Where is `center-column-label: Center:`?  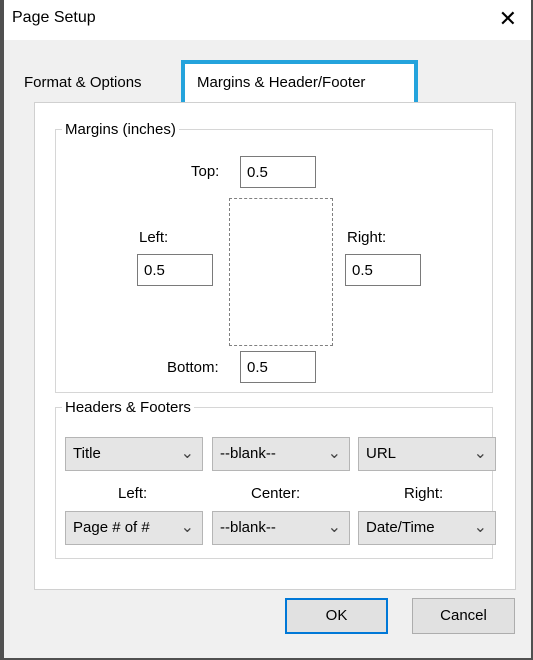 center-column-label: Center: is located at coordinates (276, 493).